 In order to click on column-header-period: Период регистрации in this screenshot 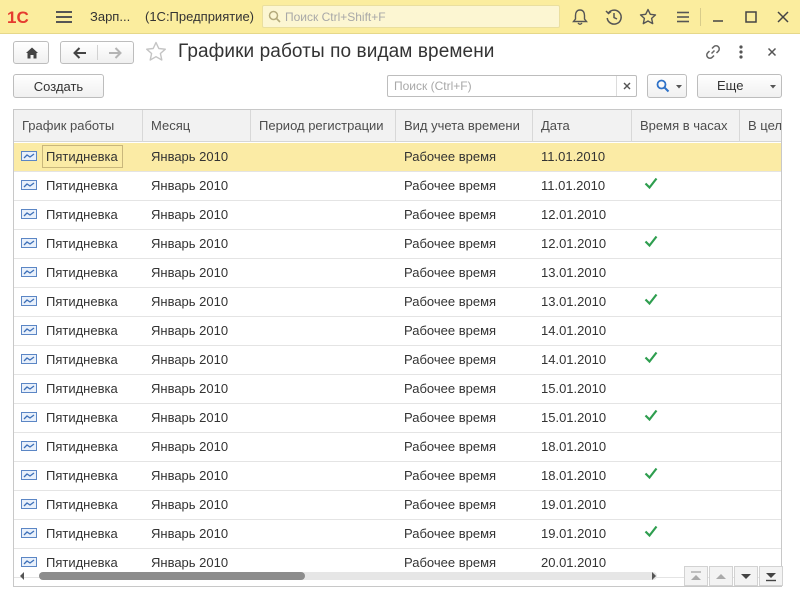, I will do `click(323, 126)`.